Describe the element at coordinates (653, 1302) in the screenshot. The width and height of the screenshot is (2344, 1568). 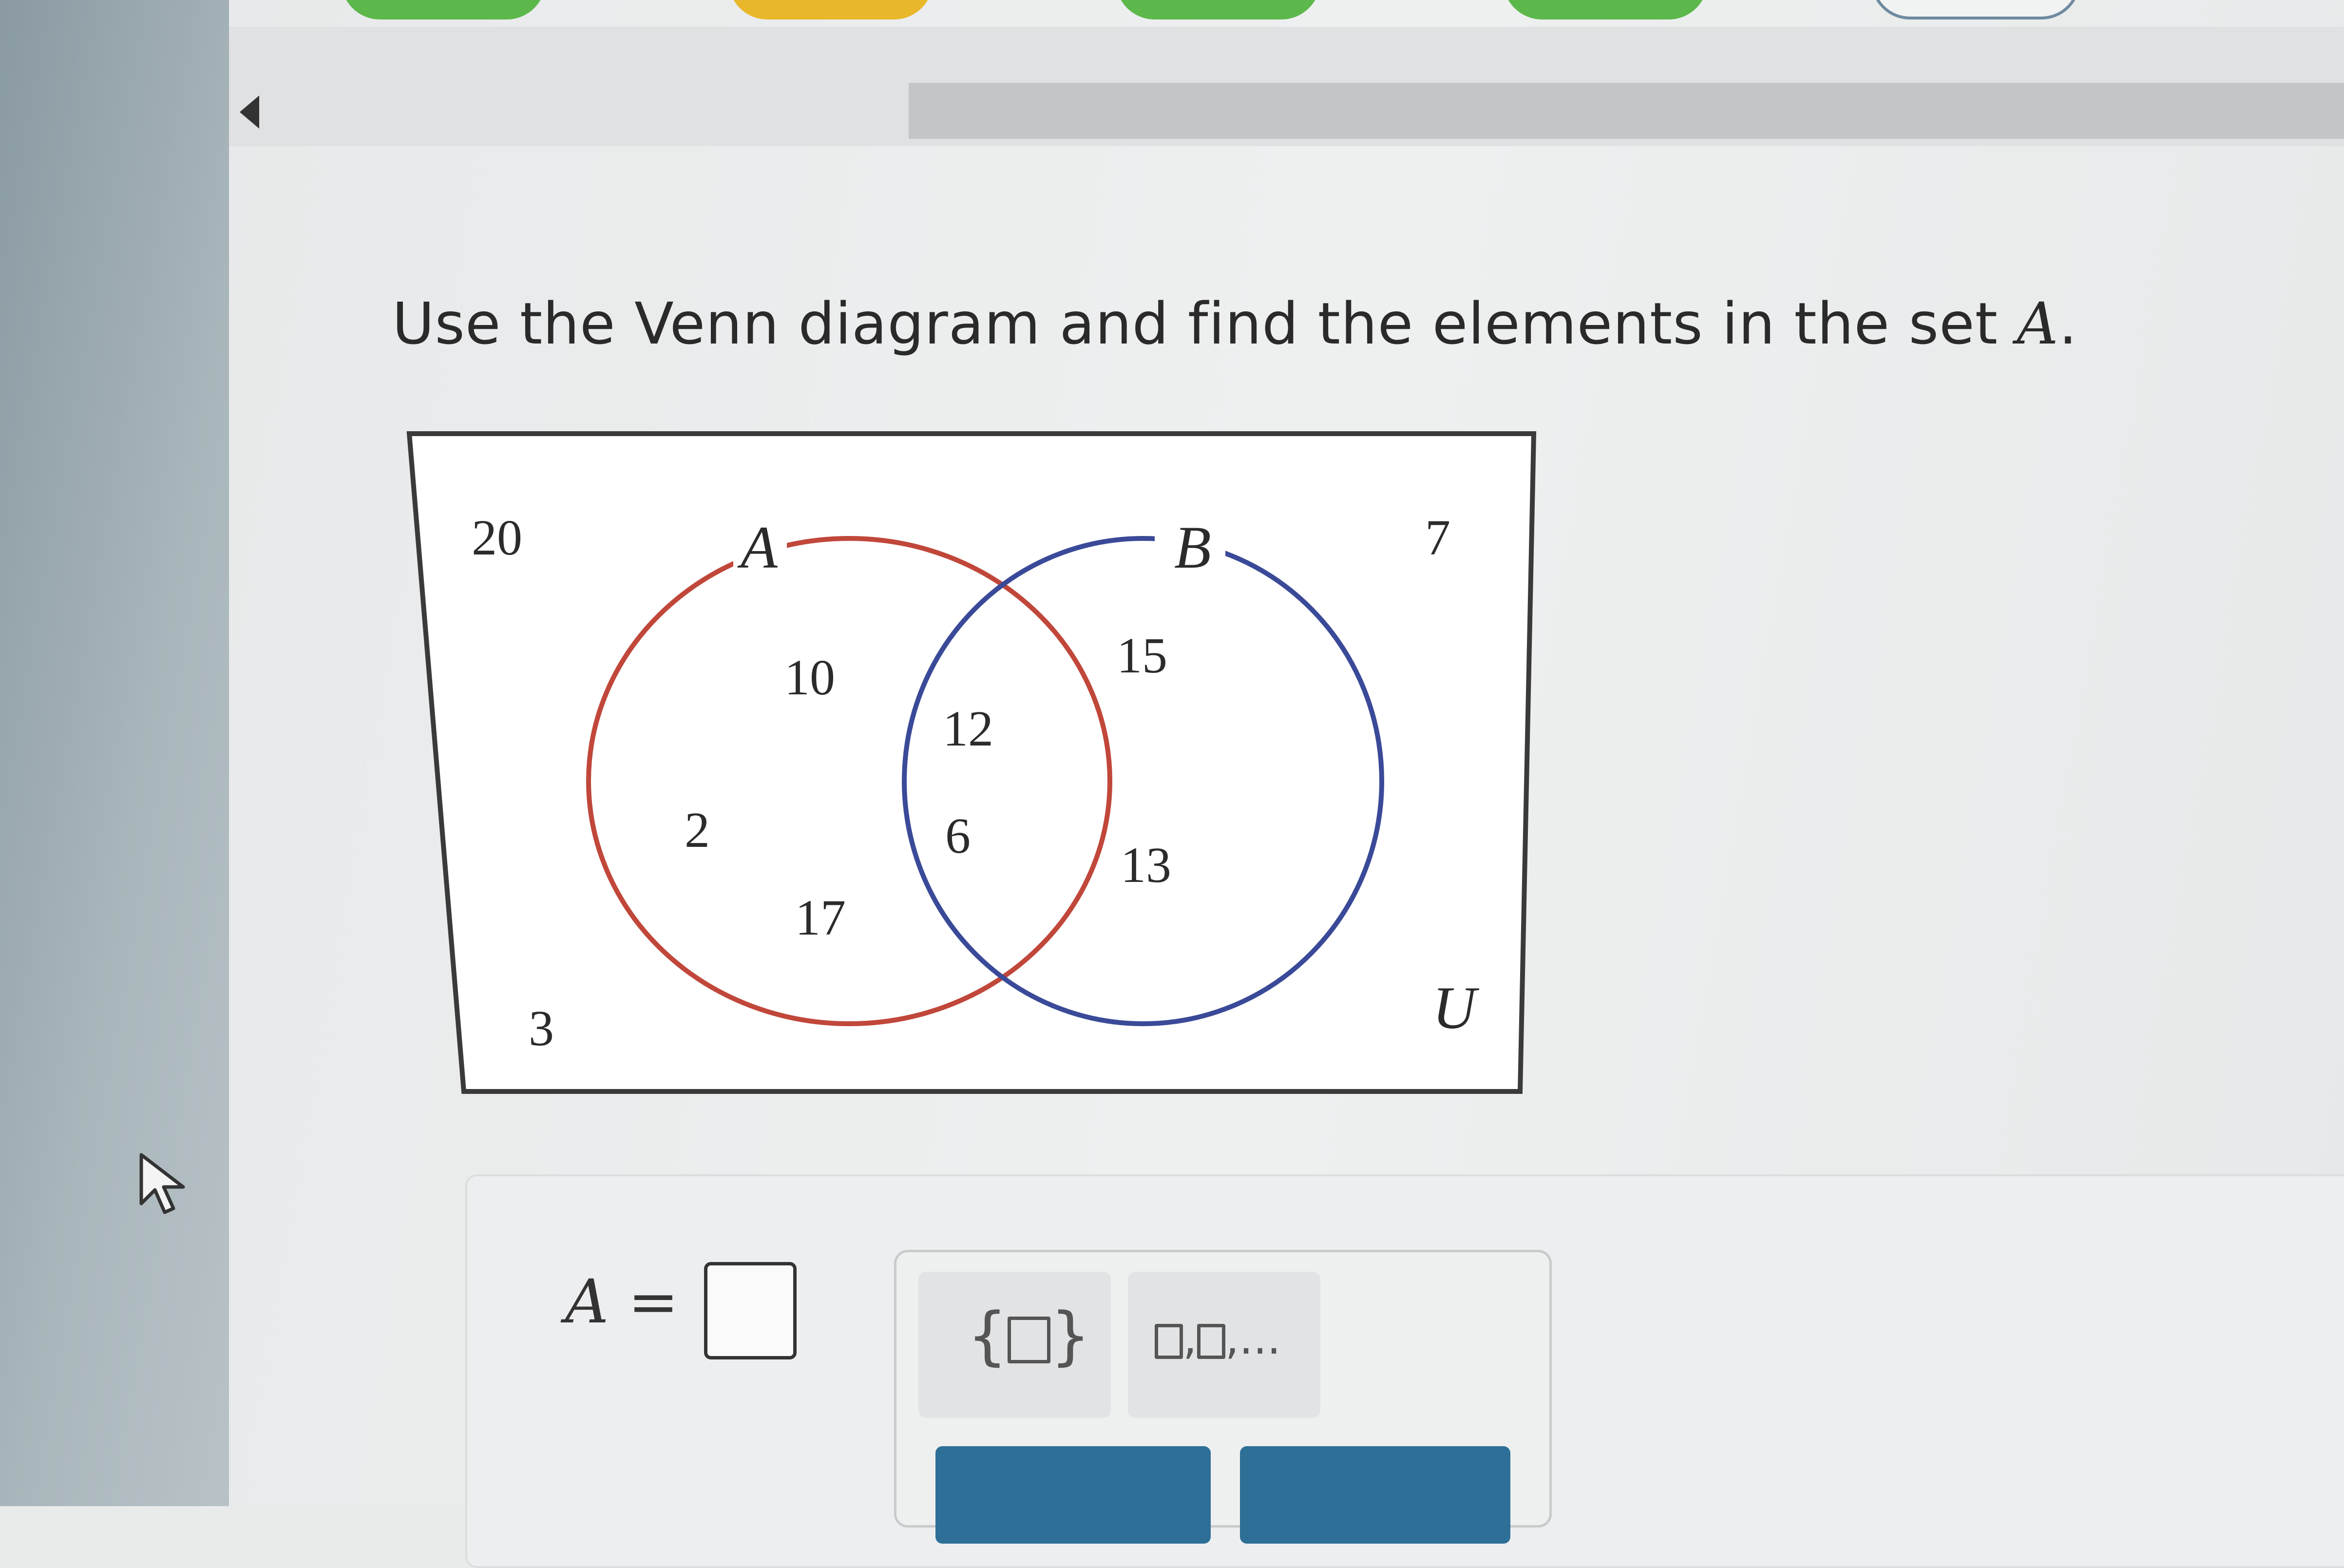
I see `equals-sign: =` at that location.